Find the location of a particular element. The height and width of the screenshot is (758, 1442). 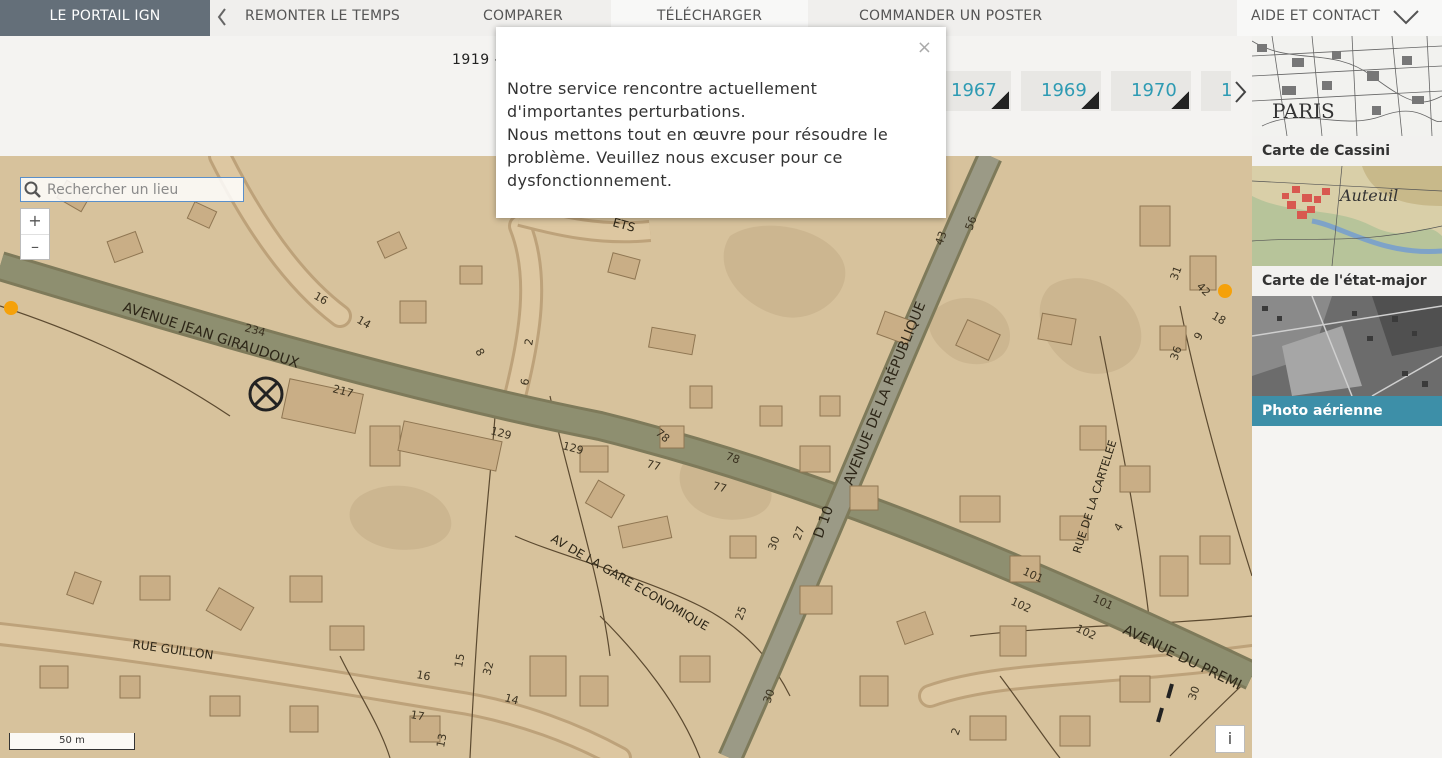

nav-aide-contact: AIDE ET CONTACT is located at coordinates (1339, 18).